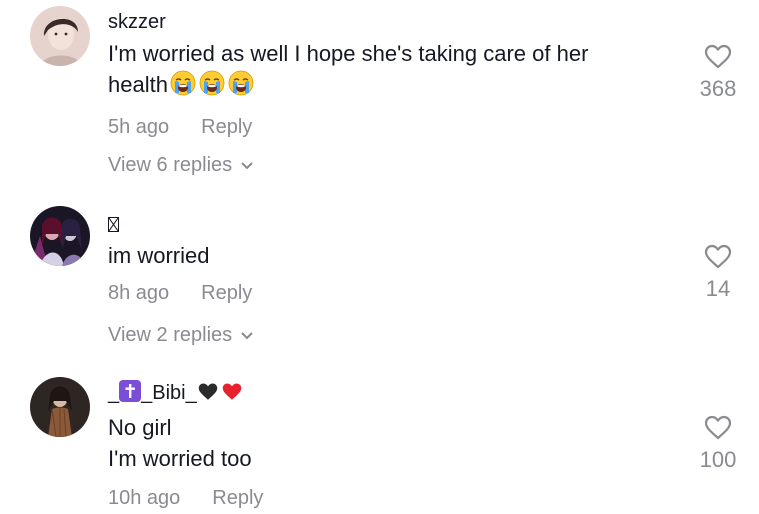 The height and width of the screenshot is (514, 759). Describe the element at coordinates (130, 394) in the screenshot. I see `latin-cross-icon` at that location.